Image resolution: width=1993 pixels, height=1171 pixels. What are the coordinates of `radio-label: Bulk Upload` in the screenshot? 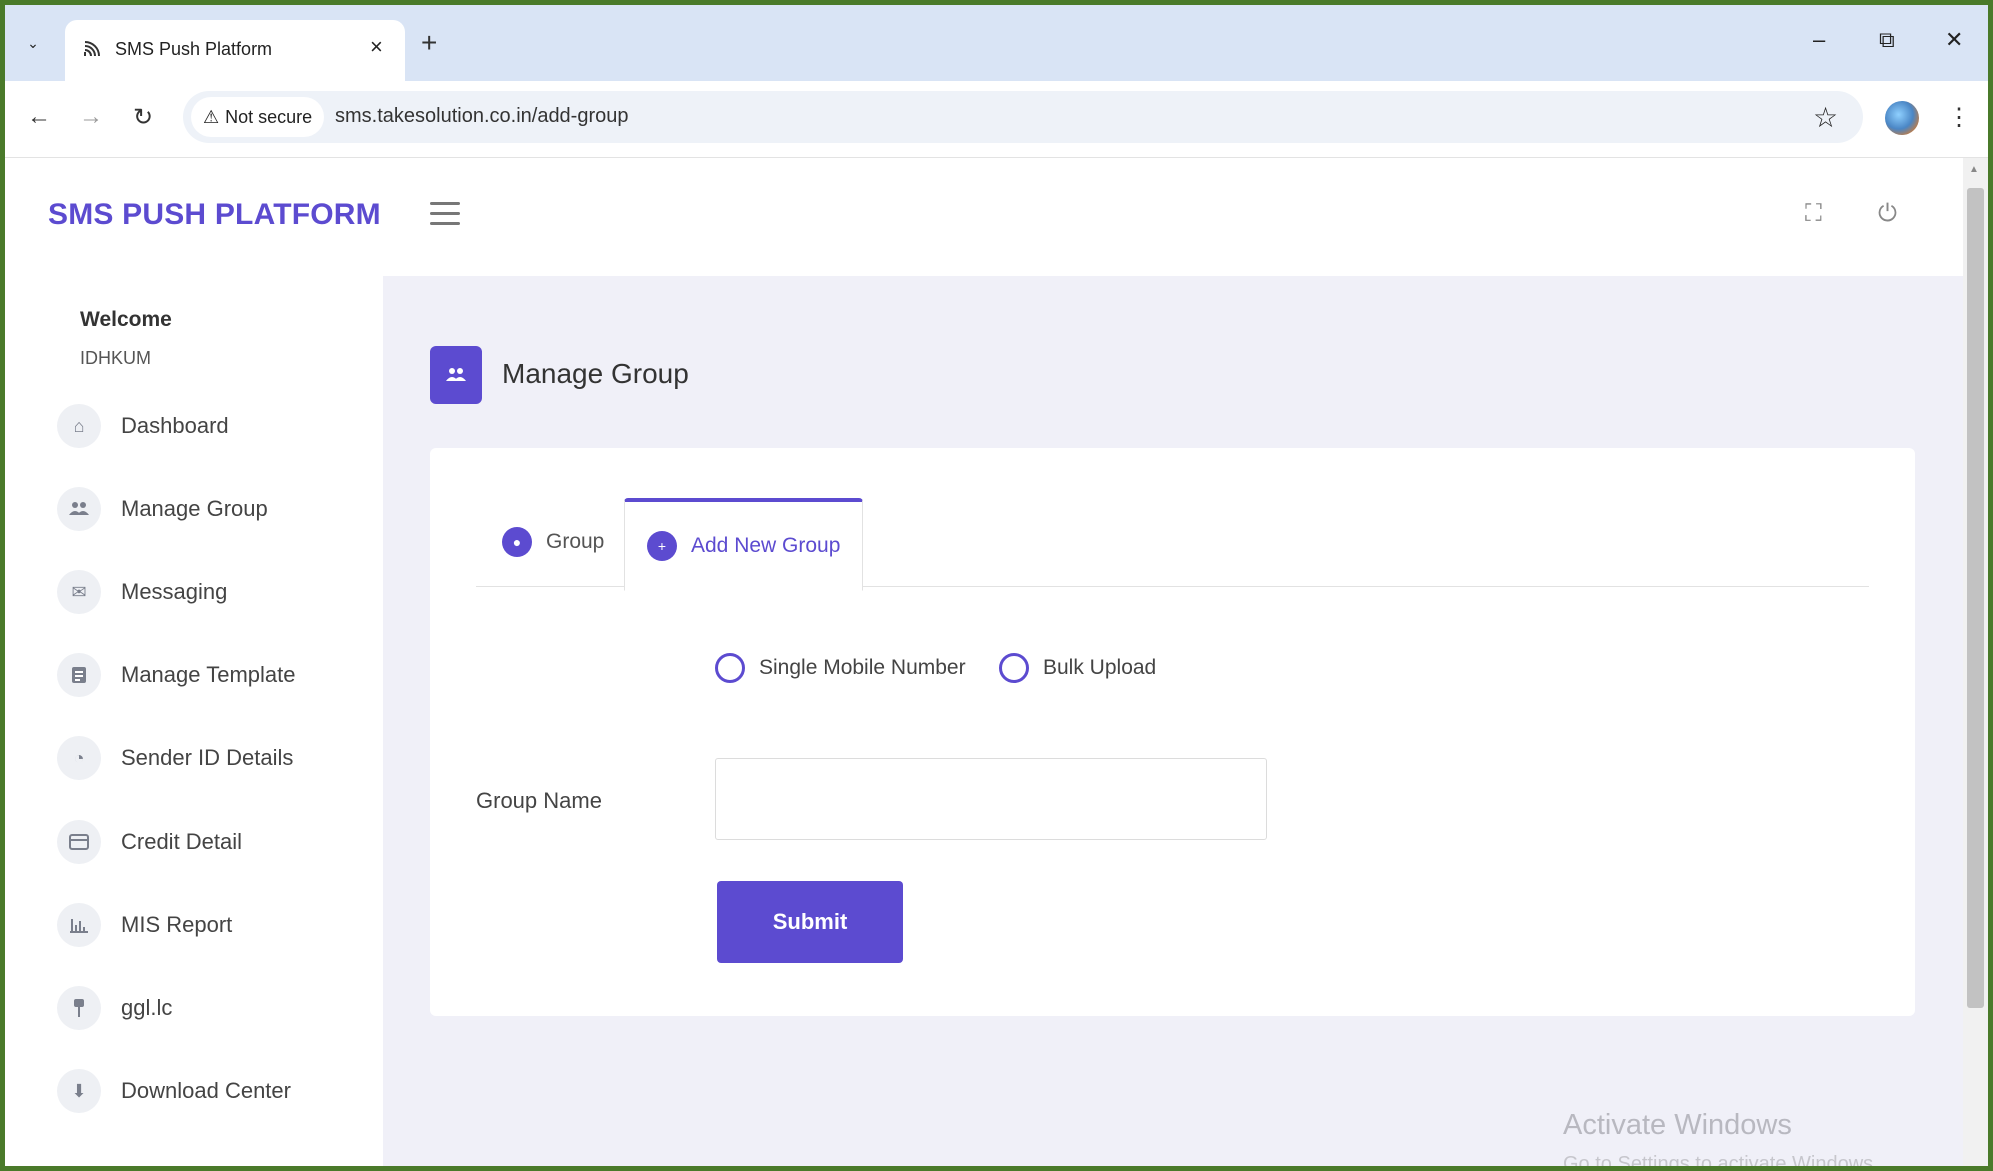 It's located at (1100, 667).